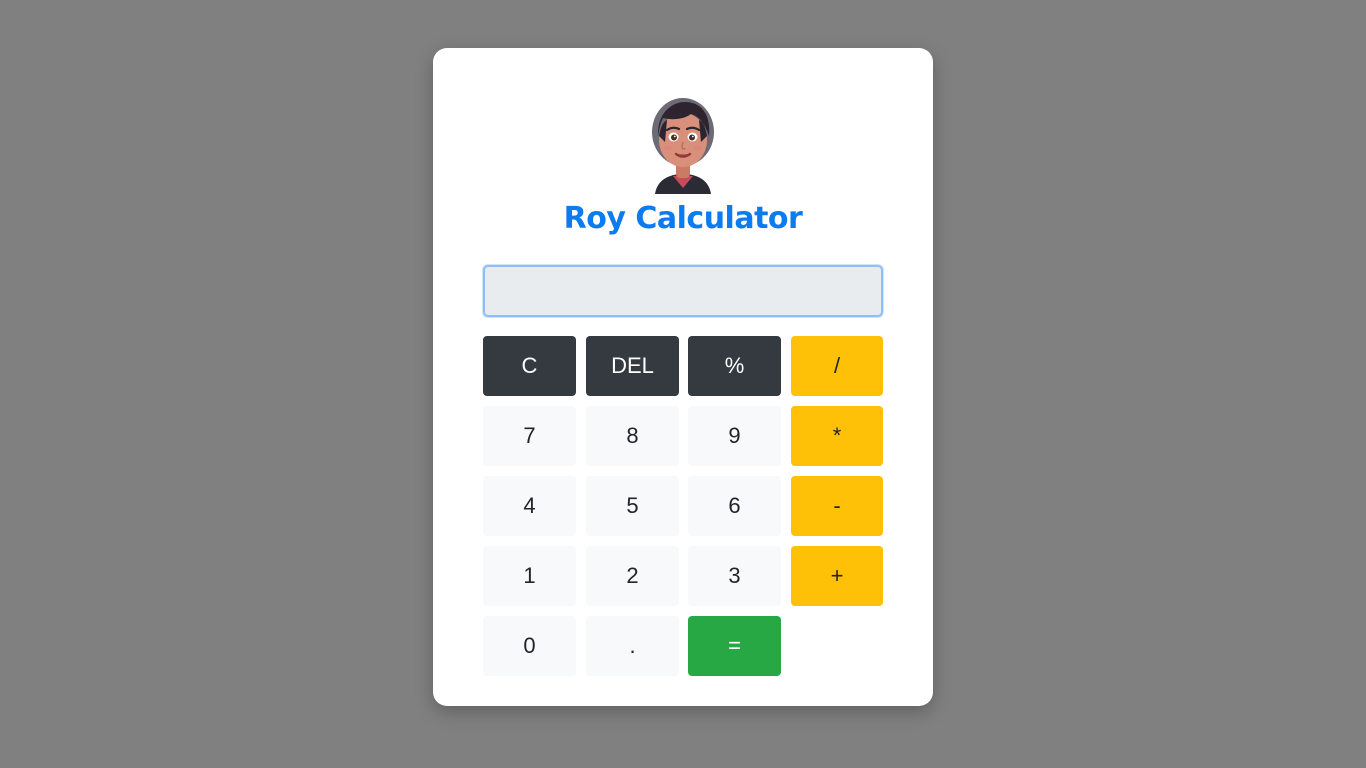 This screenshot has width=1366, height=768. I want to click on digit-1-button: 1, so click(529, 576).